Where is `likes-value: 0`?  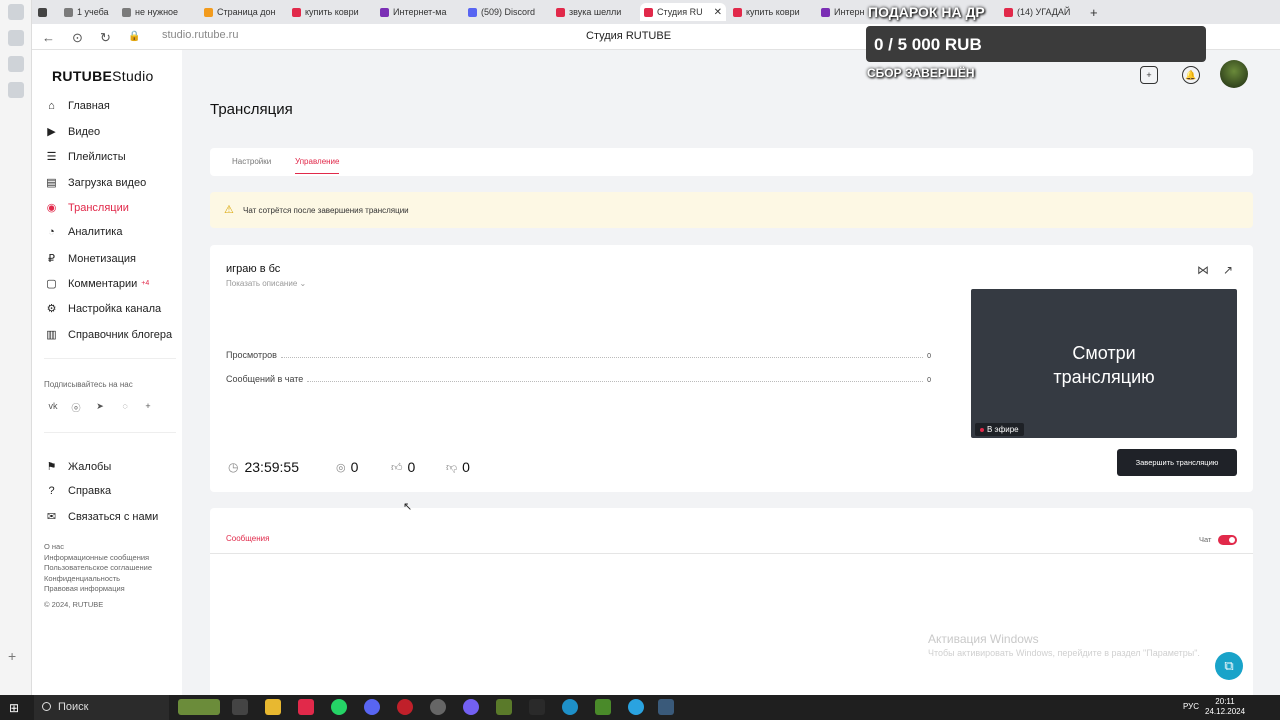
likes-value: 0 is located at coordinates (411, 467).